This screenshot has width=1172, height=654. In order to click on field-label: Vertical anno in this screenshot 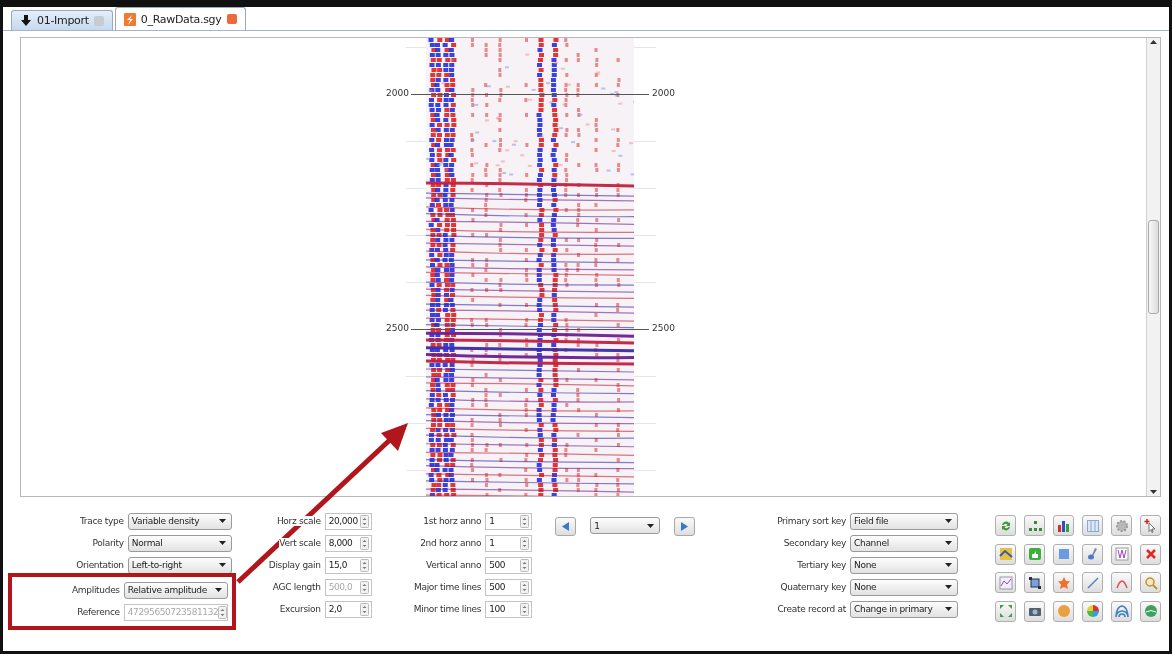, I will do `click(454, 565)`.